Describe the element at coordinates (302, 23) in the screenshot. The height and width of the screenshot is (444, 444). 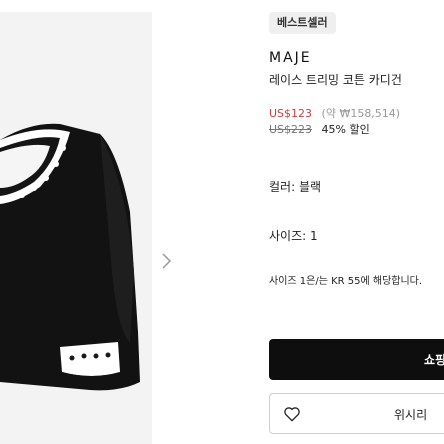
I see `bestseller-badge: 베스트셀러` at that location.